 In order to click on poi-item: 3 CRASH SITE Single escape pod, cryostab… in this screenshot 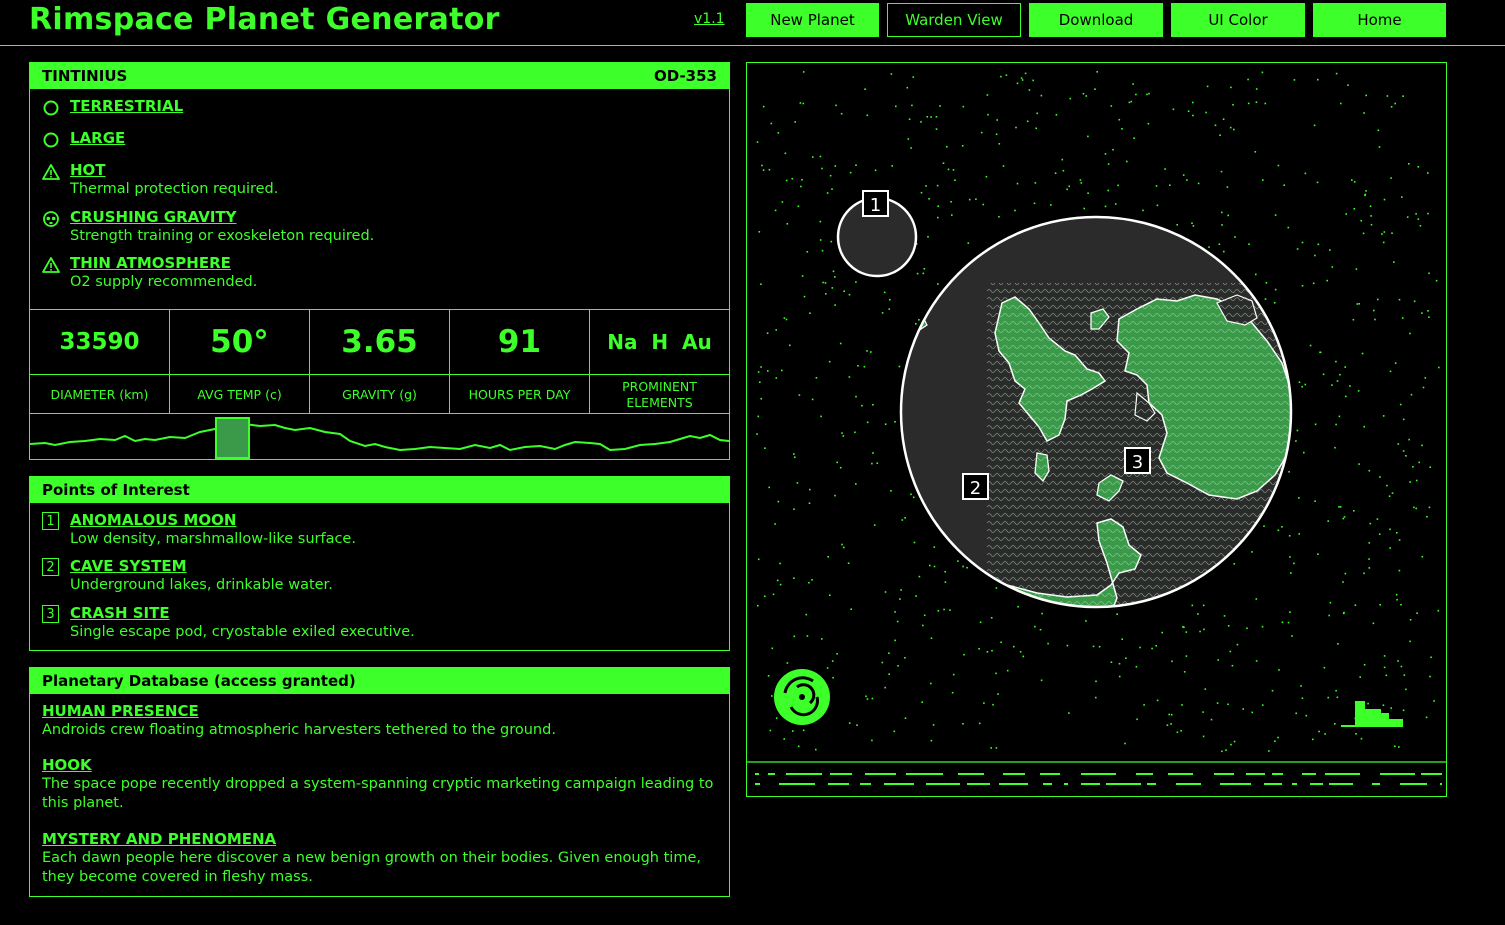, I will do `click(379, 623)`.